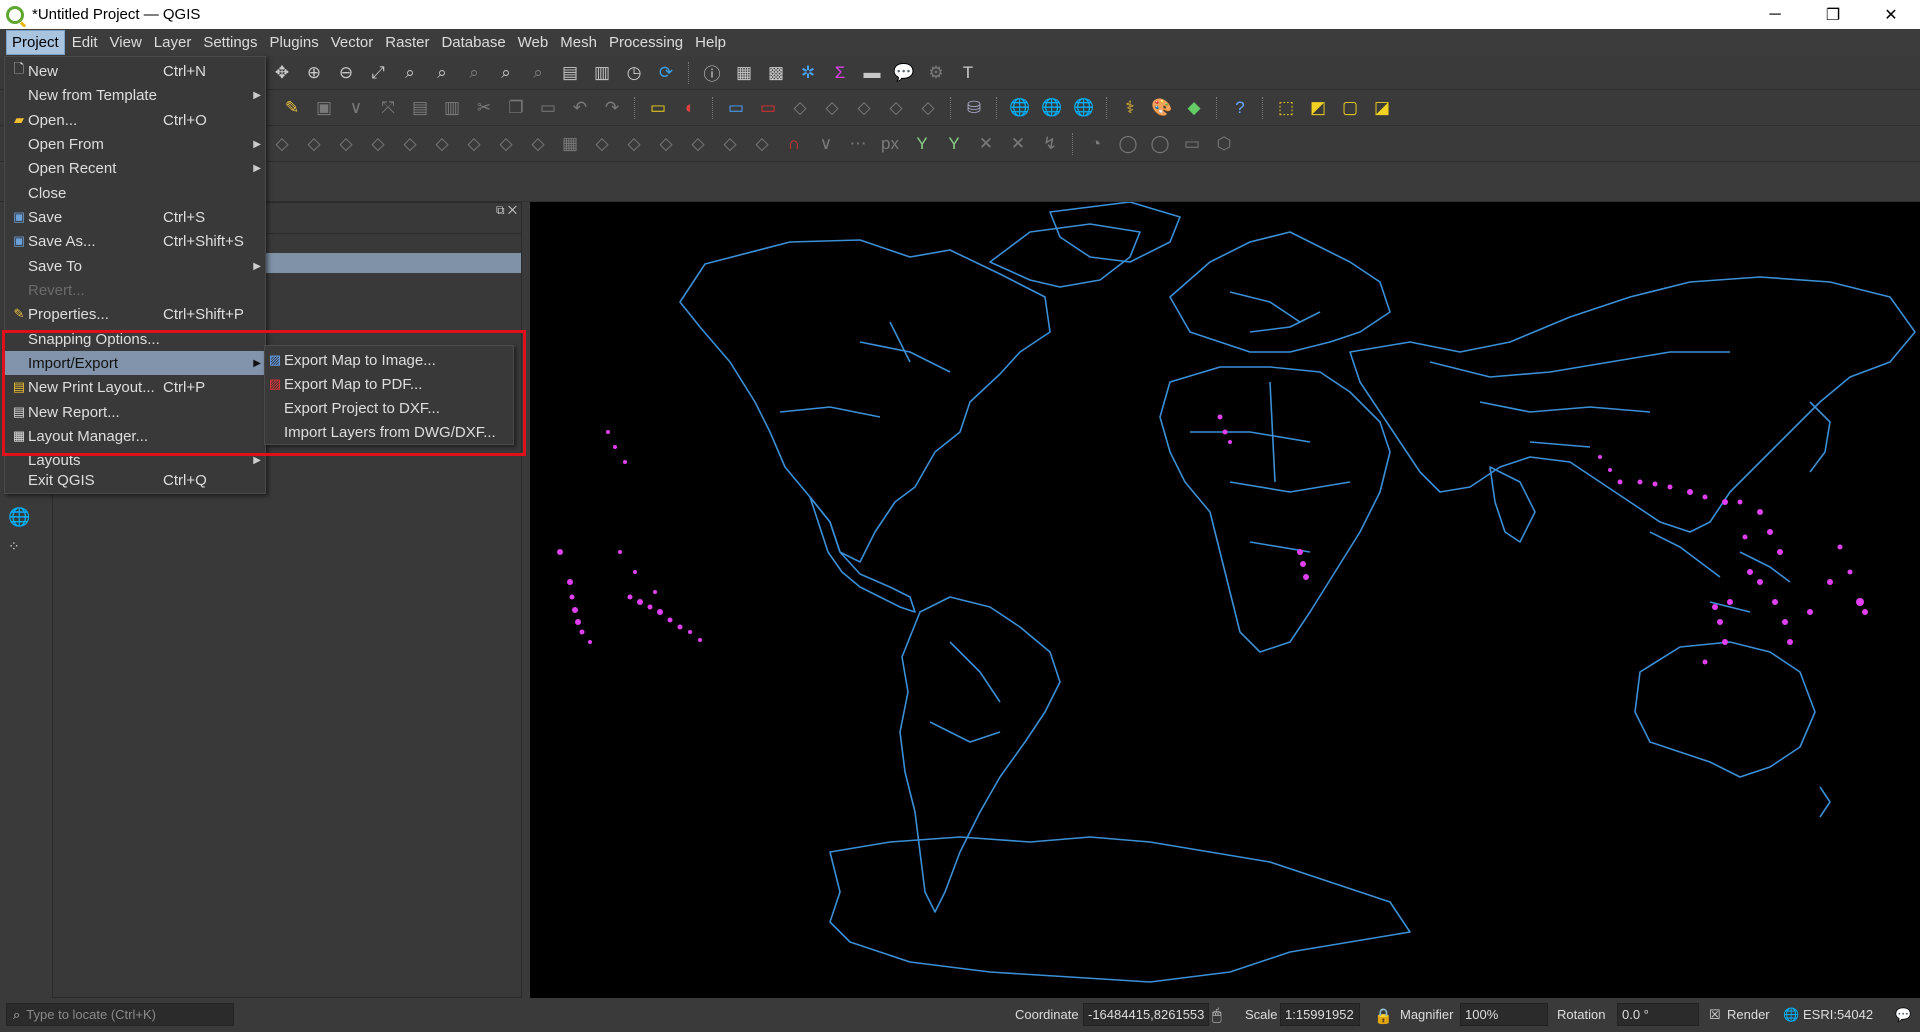 This screenshot has width=1920, height=1032. What do you see at coordinates (282, 144) in the screenshot?
I see `snapping-icon: ◇` at bounding box center [282, 144].